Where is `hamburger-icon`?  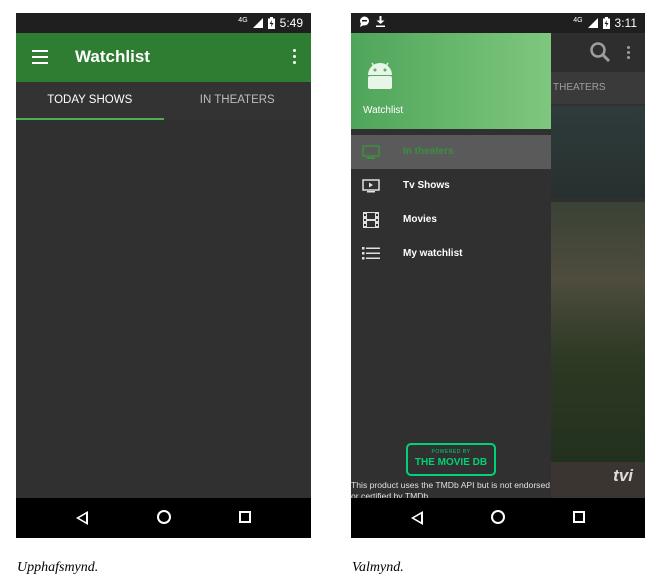
hamburger-icon is located at coordinates (40, 57).